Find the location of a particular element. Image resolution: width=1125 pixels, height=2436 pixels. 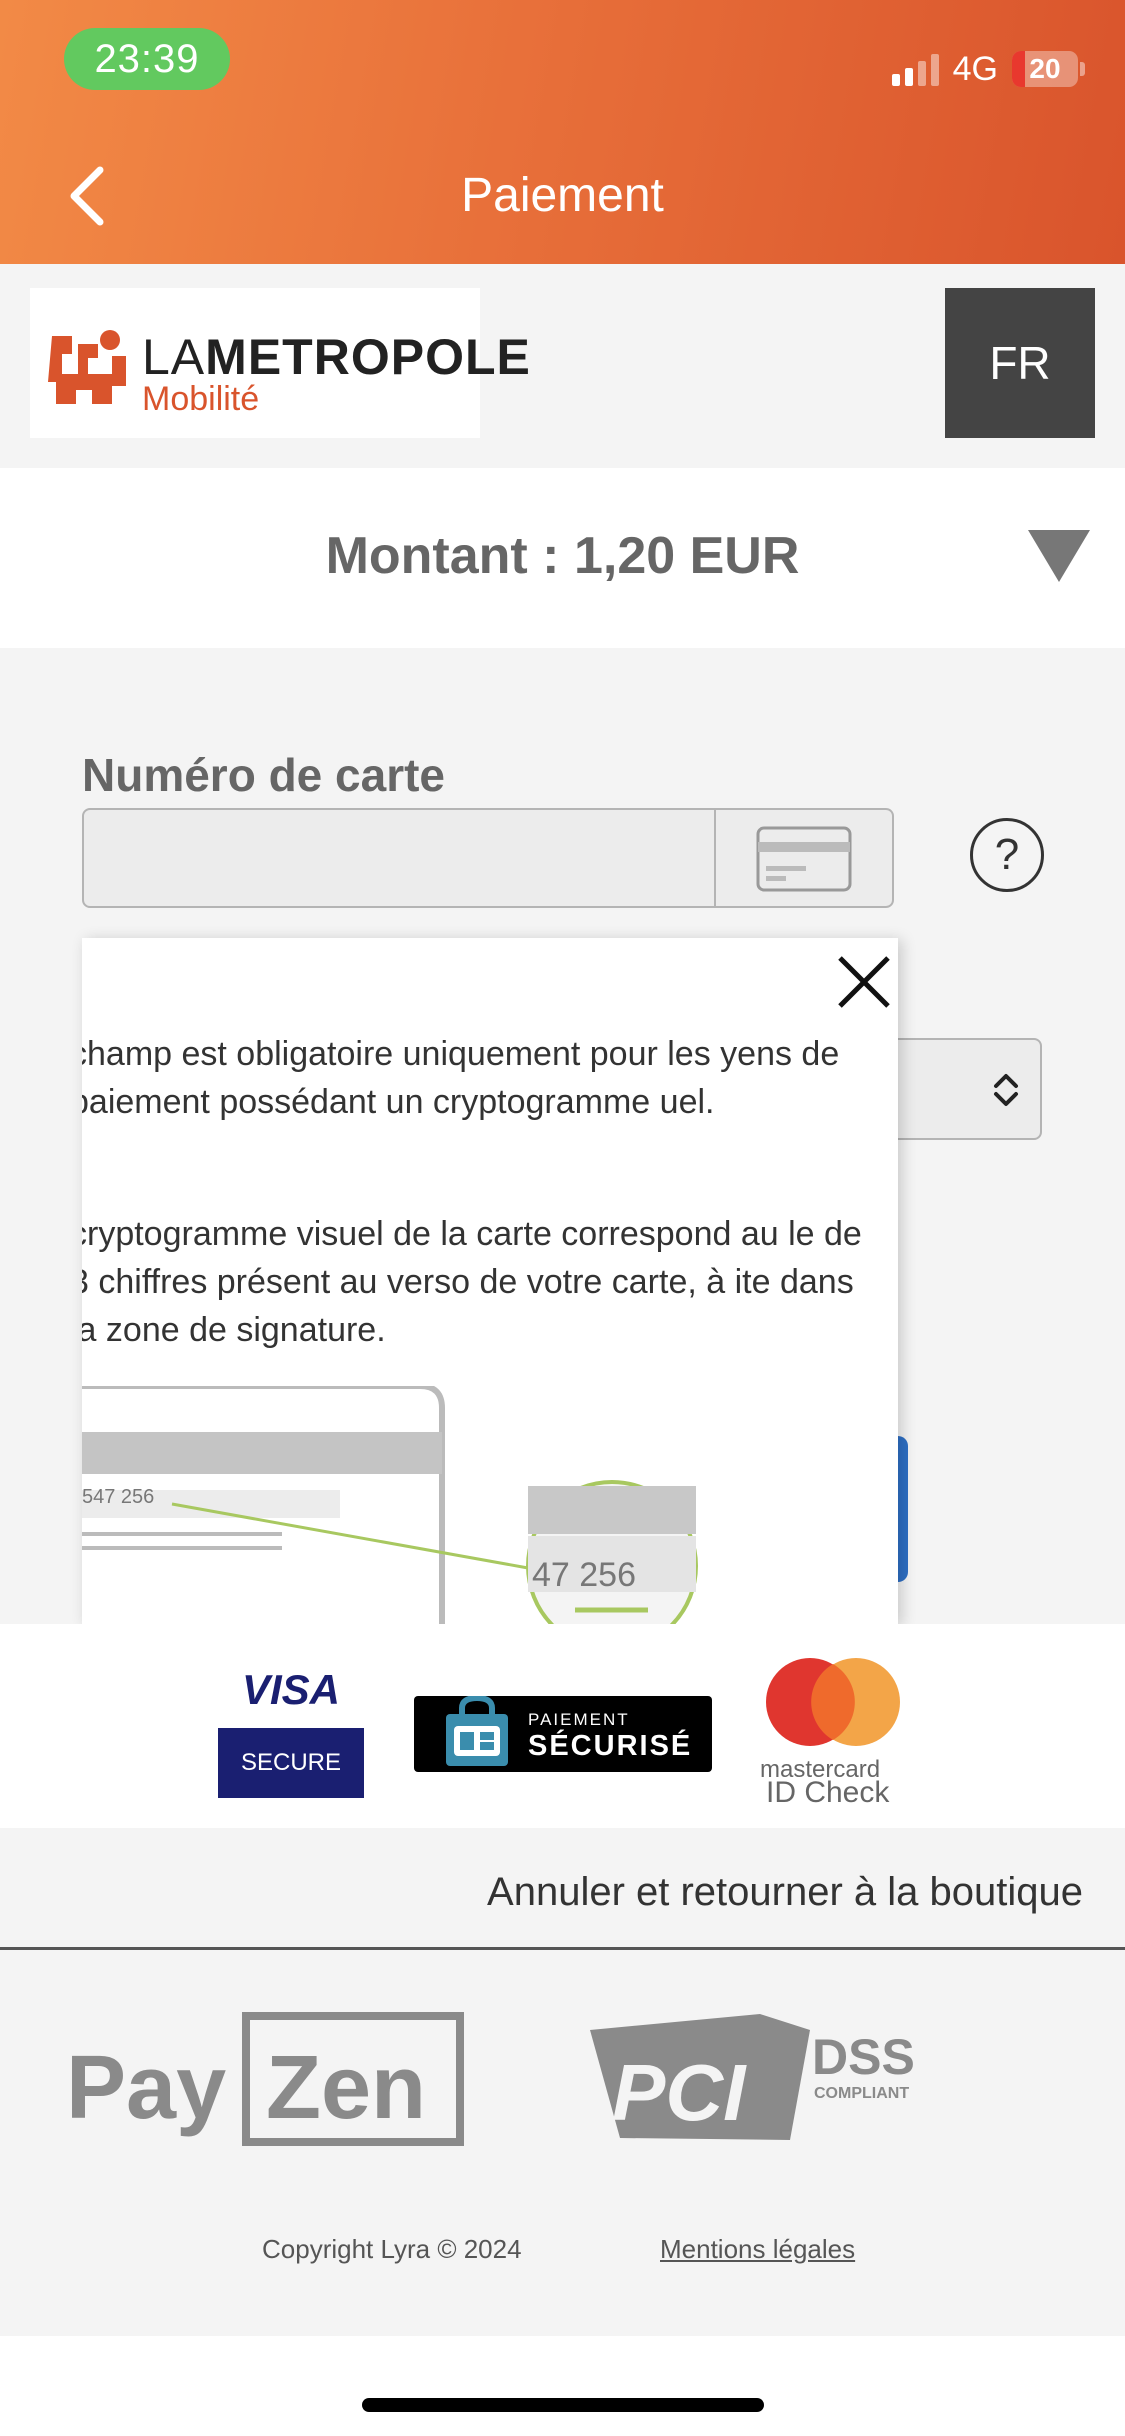

amount-bar: Montant : 1,20 EUR is located at coordinates (562, 558).